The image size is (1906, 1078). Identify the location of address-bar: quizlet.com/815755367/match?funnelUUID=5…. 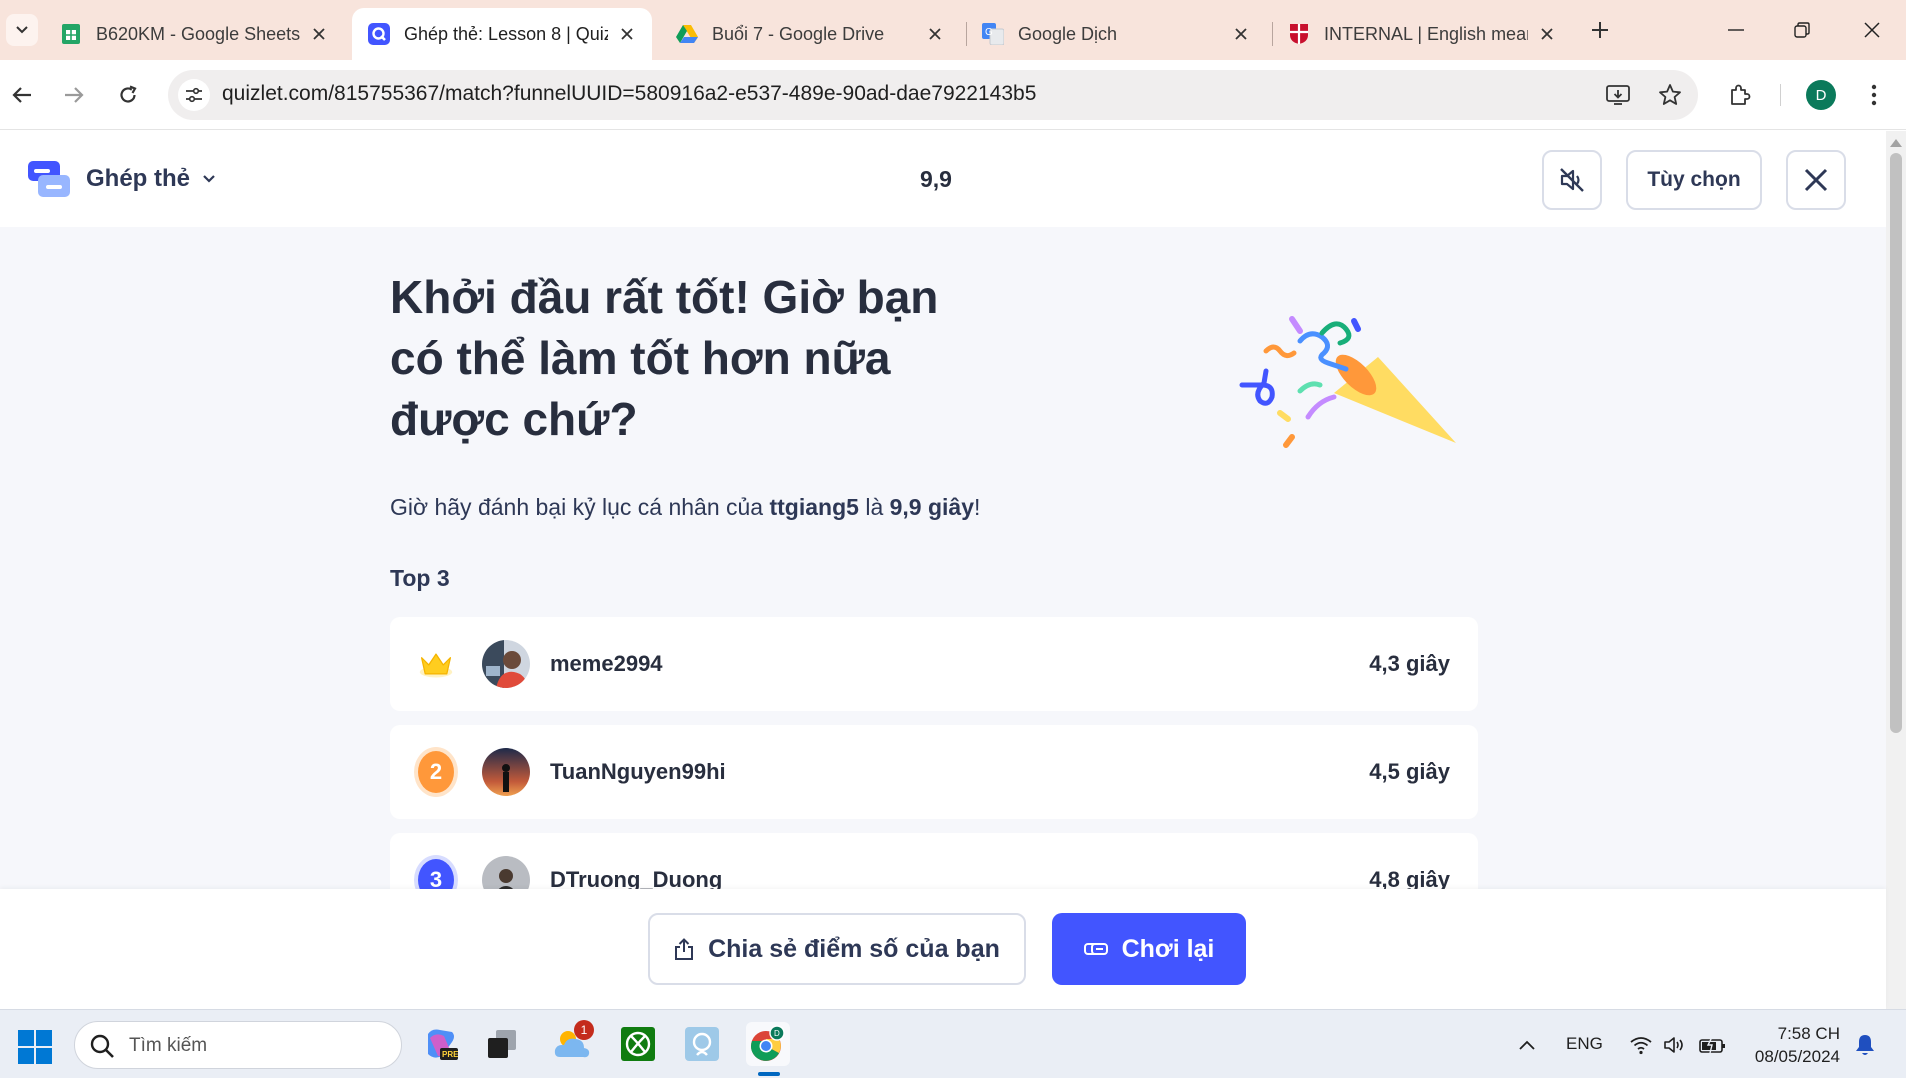
(933, 95).